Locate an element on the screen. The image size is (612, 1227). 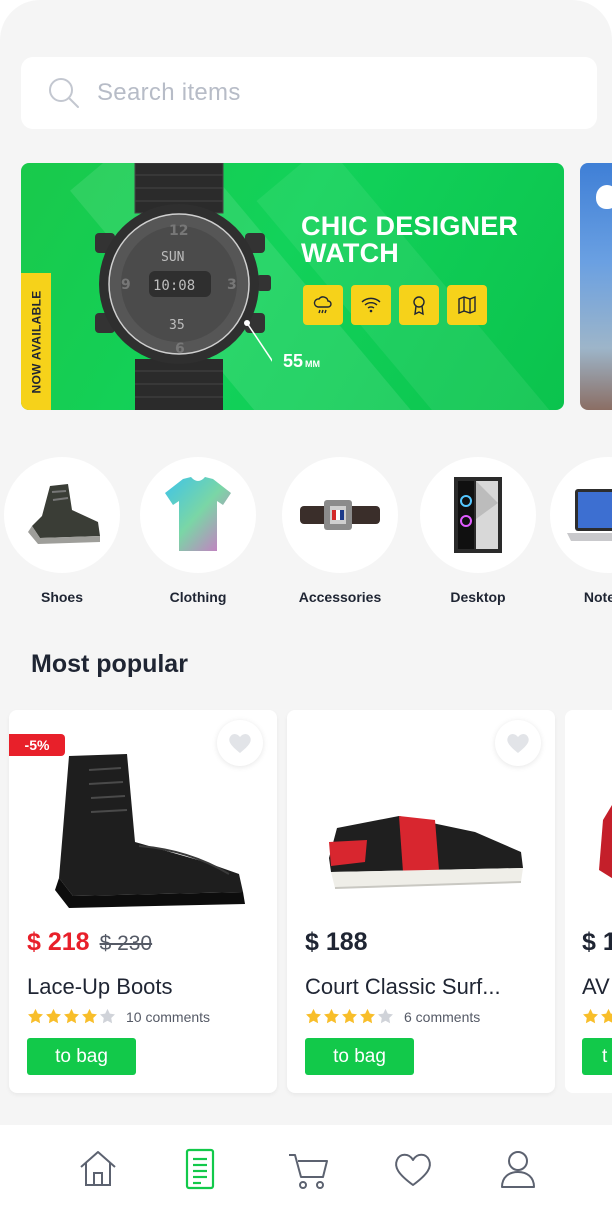
bottom-nav is located at coordinates (306, 1176).